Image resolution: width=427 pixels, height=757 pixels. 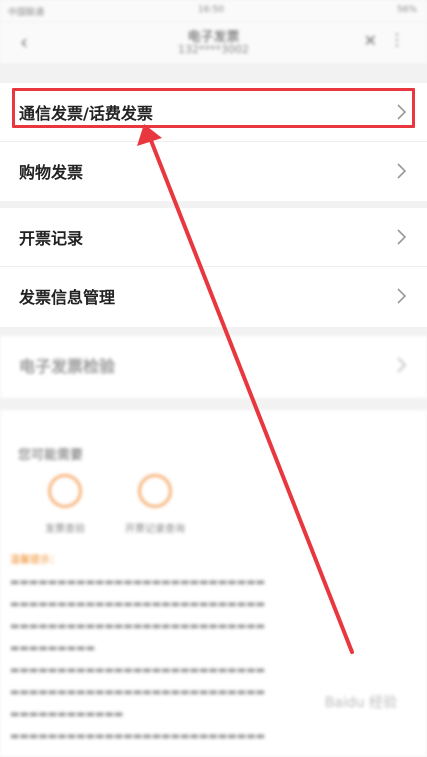 I want to click on tip-line: ▬▬▬▬▬▬▬▬▬▬▬▬, so click(x=67, y=714).